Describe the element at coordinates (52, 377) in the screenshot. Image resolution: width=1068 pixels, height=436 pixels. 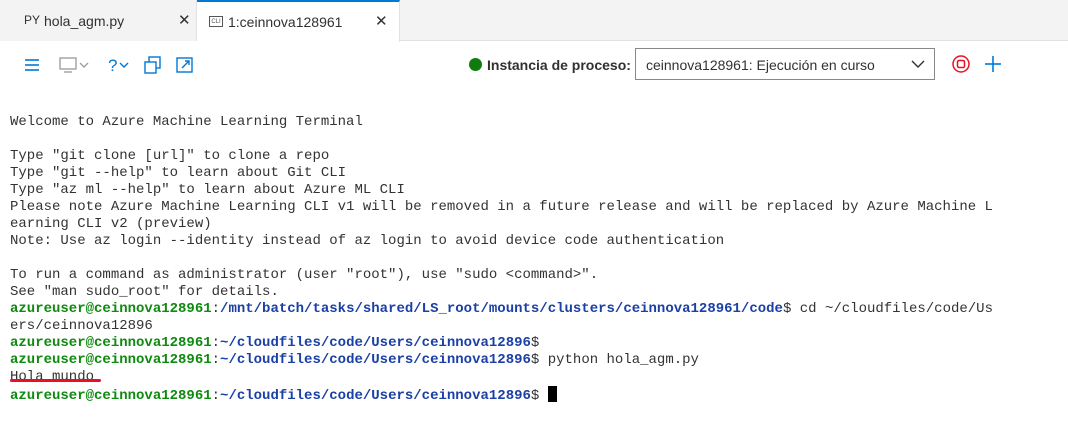
I see `terminal-line: Hola mundo` at that location.